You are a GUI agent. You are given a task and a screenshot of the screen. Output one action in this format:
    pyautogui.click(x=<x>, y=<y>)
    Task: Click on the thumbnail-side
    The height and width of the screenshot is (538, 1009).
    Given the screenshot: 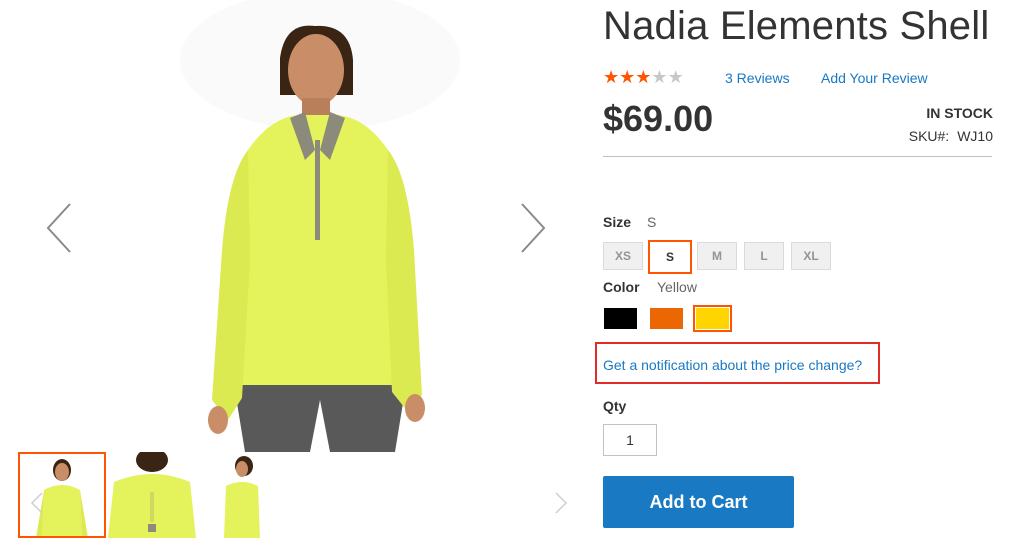 What is the action you would take?
    pyautogui.click(x=242, y=495)
    